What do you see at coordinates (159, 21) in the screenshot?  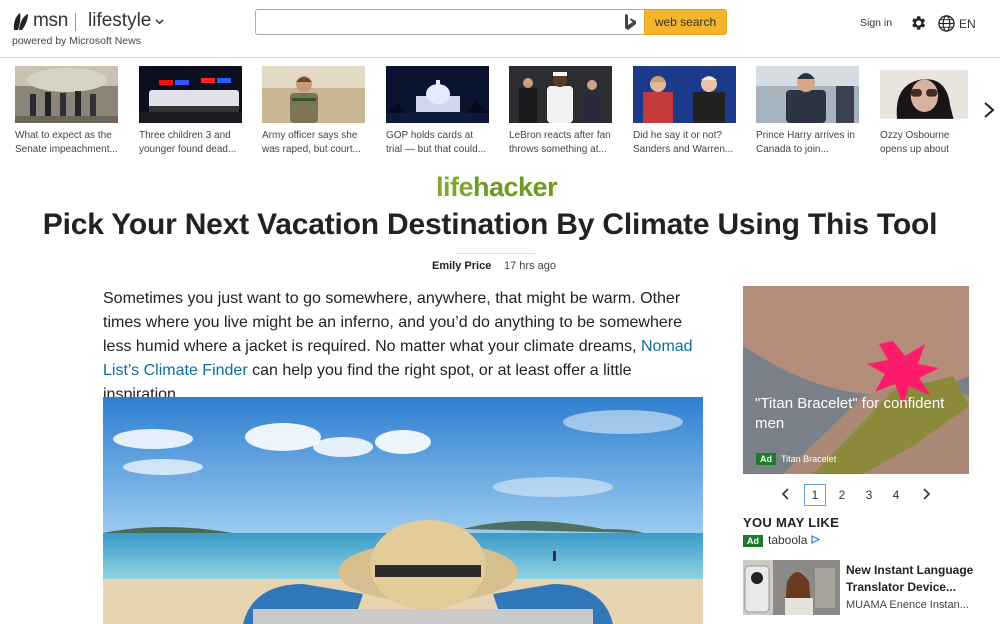 I see `chevron-down-icon` at bounding box center [159, 21].